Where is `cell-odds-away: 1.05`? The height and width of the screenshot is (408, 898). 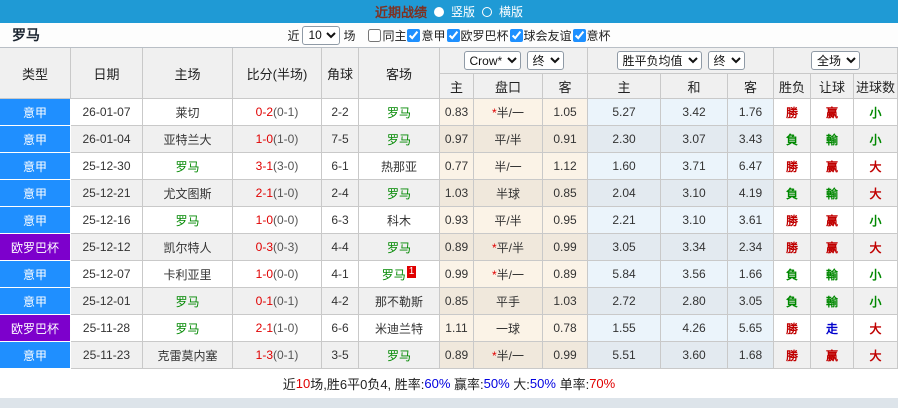
cell-odds-away: 1.05 is located at coordinates (566, 112).